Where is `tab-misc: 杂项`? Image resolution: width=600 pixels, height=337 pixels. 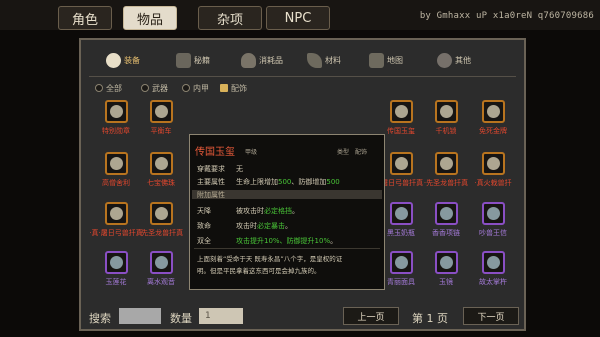 tab-misc: 杂项 is located at coordinates (230, 18).